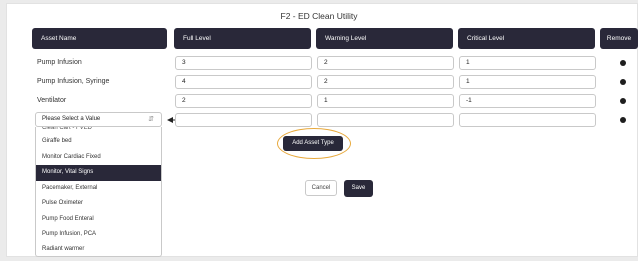 This screenshot has width=638, height=261. What do you see at coordinates (151, 119) in the screenshot?
I see `updown-chevron-icon: ⇵` at bounding box center [151, 119].